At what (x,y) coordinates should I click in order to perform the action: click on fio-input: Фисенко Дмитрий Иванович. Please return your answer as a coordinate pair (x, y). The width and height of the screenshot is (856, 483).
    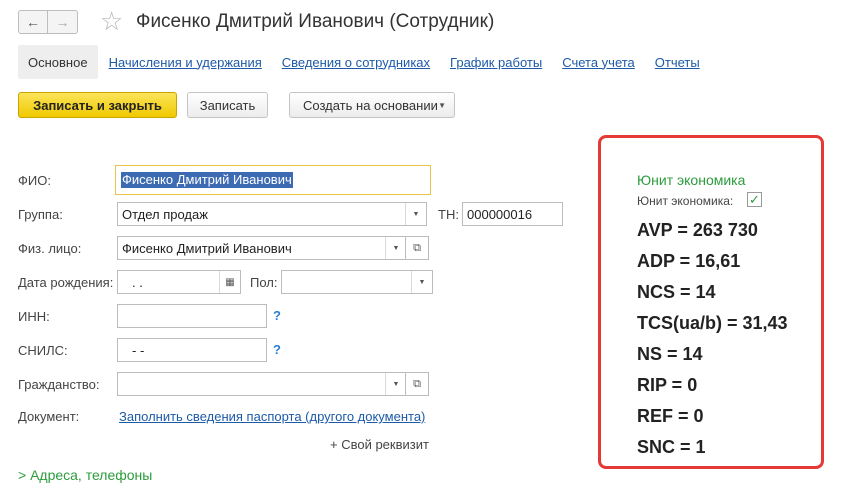
    Looking at the image, I should click on (273, 180).